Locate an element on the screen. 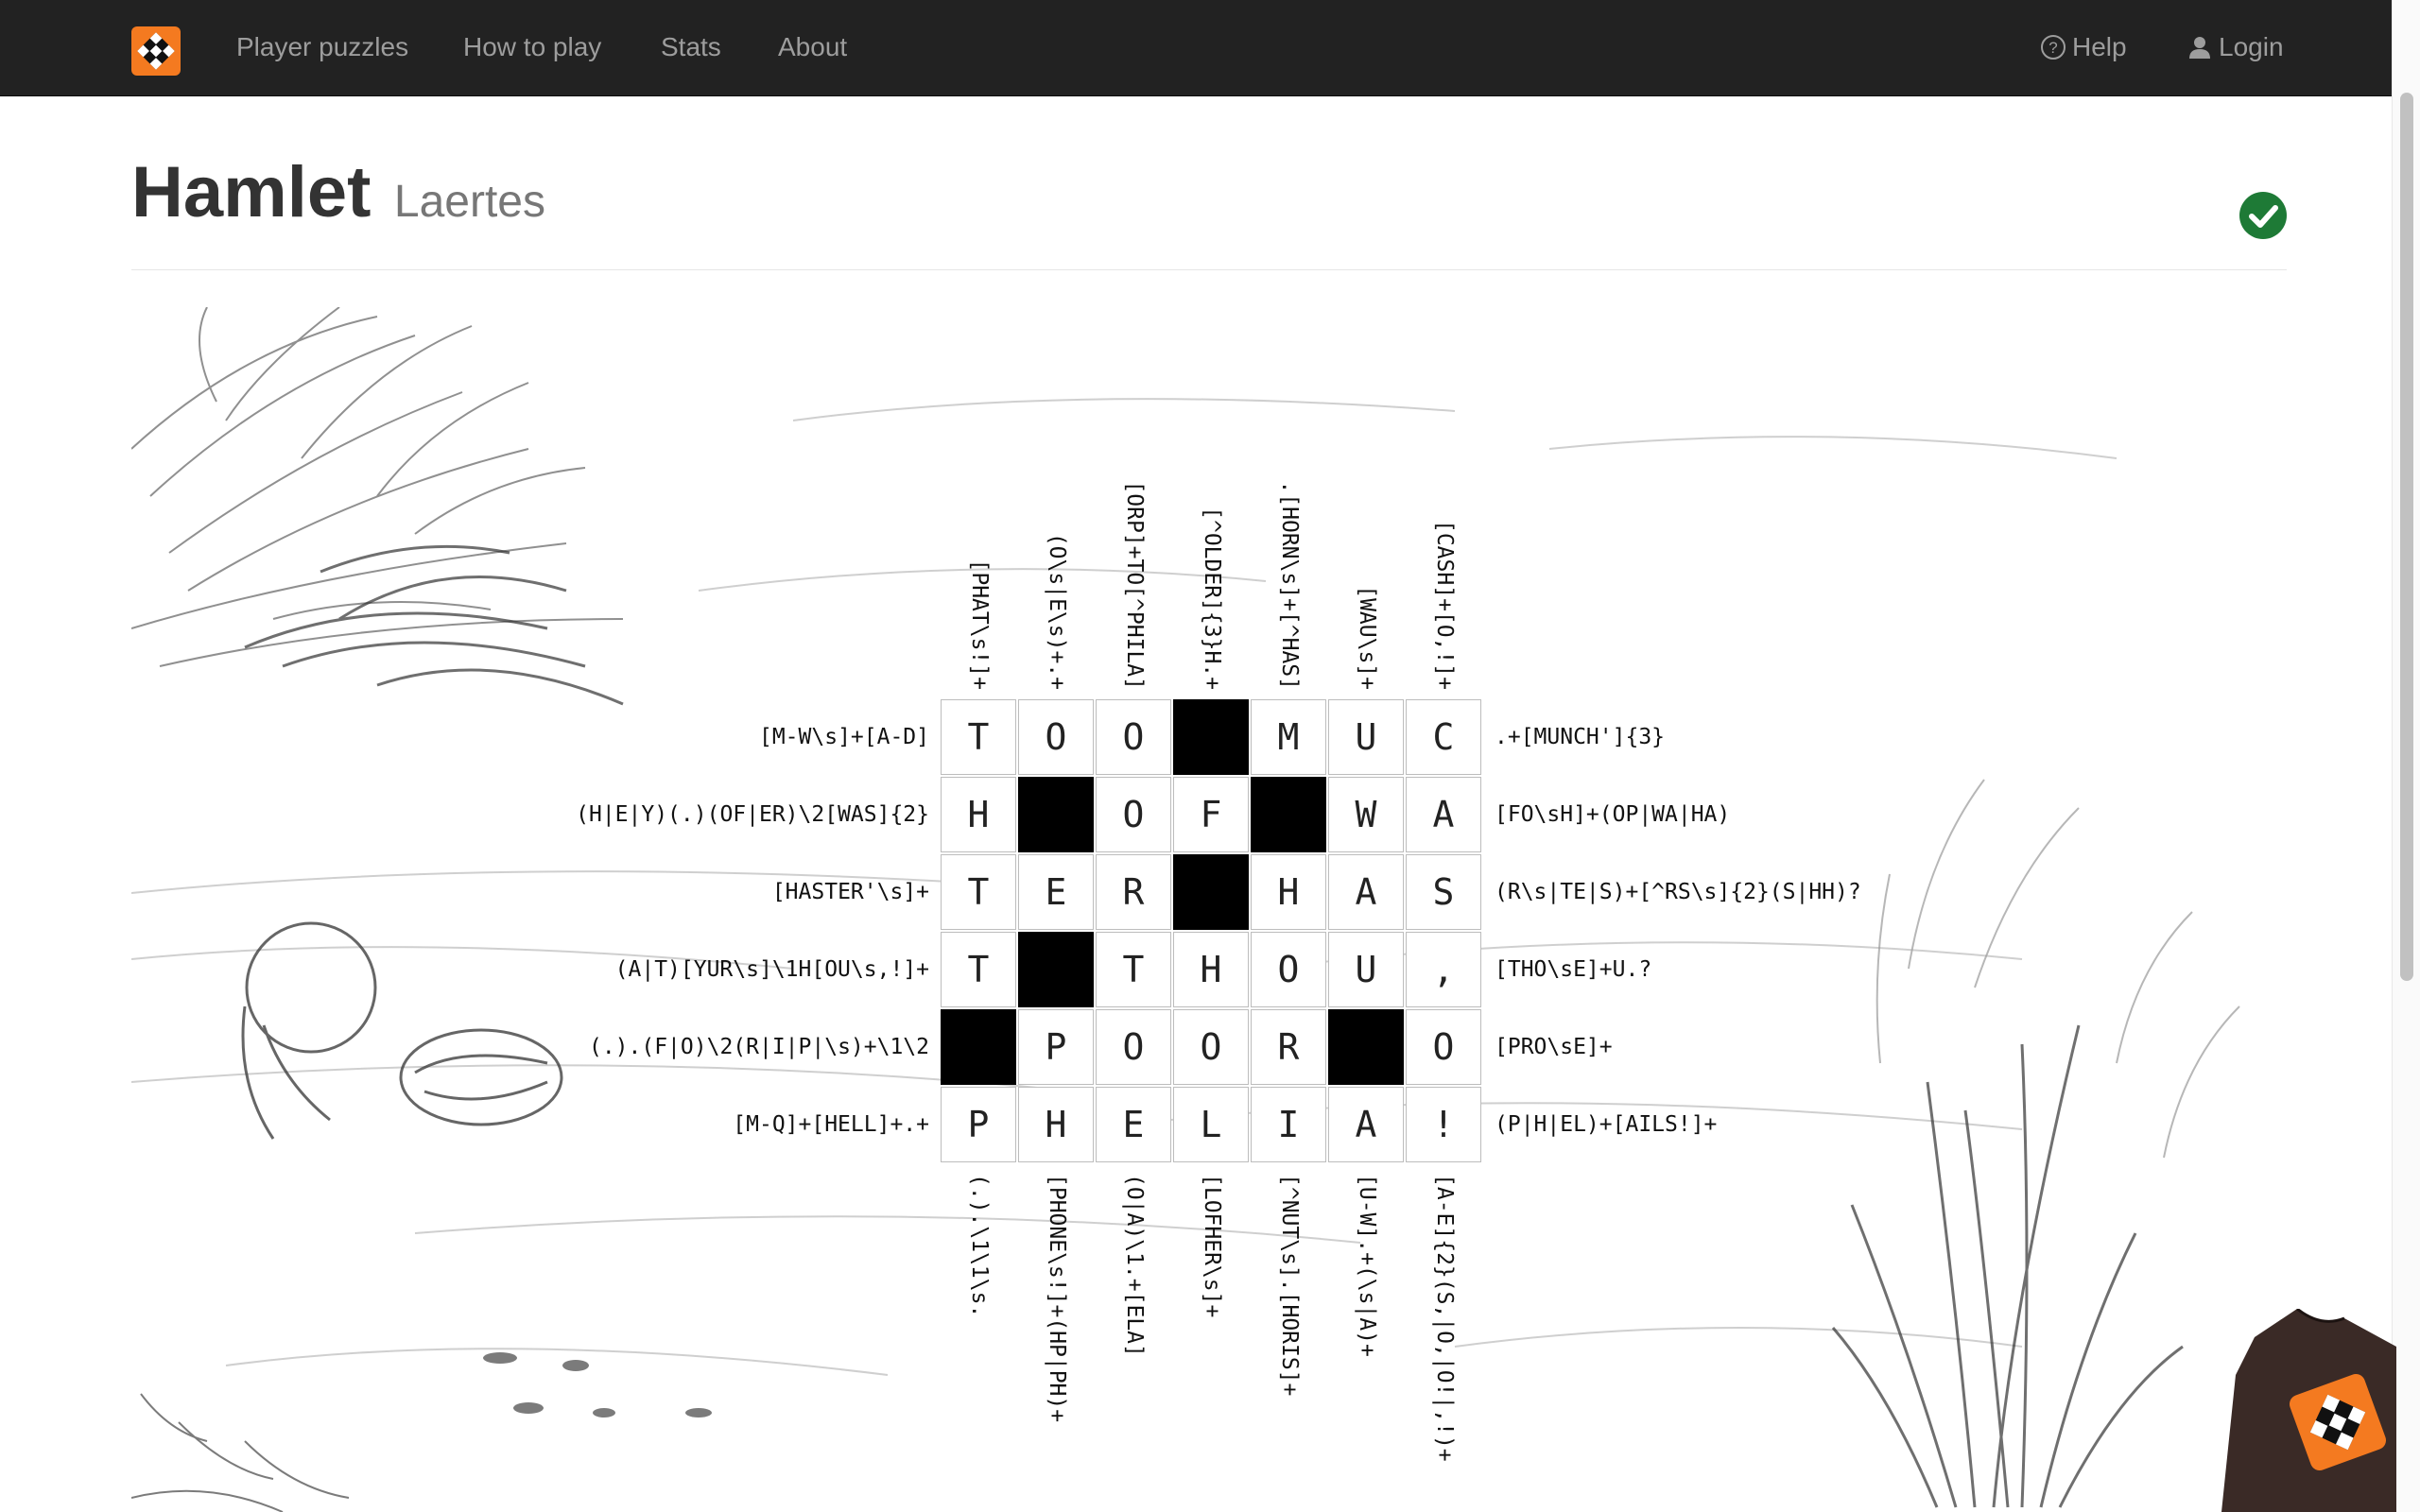 This screenshot has height=1512, width=2420. shirt-icon is located at coordinates (2306, 1410).